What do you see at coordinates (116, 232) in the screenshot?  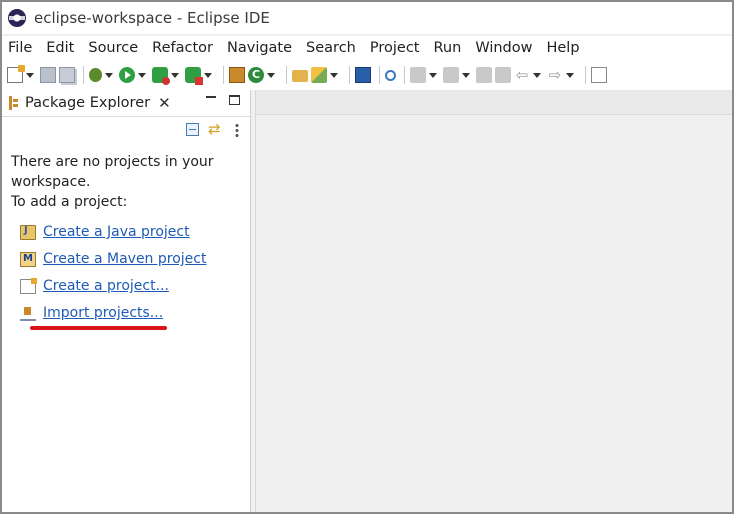 I see `link-label: Create a Java project` at bounding box center [116, 232].